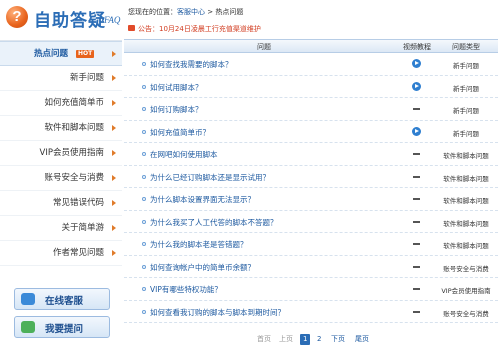  I want to click on chat-icon, so click(28, 299).